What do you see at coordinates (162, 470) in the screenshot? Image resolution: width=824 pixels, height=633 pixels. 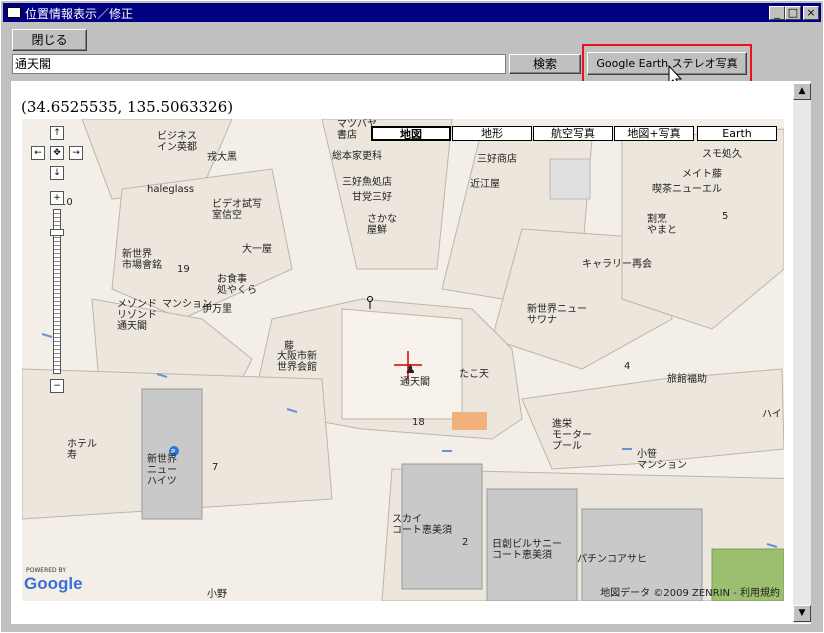 I see `map-label: 新世界 ニュー ハイツ` at bounding box center [162, 470].